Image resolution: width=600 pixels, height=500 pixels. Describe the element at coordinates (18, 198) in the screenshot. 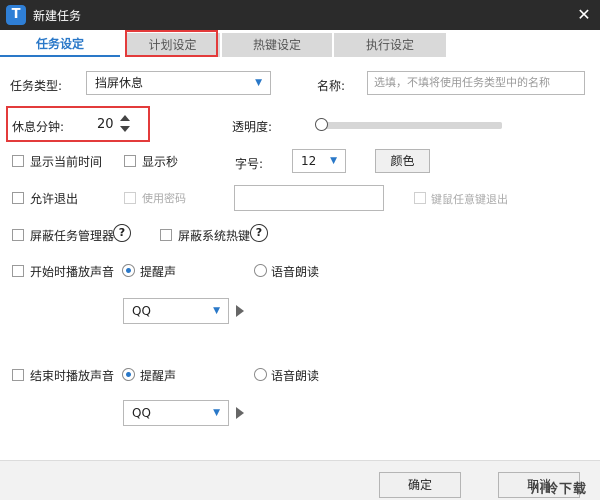

I see `allow-exit-checkbox` at that location.